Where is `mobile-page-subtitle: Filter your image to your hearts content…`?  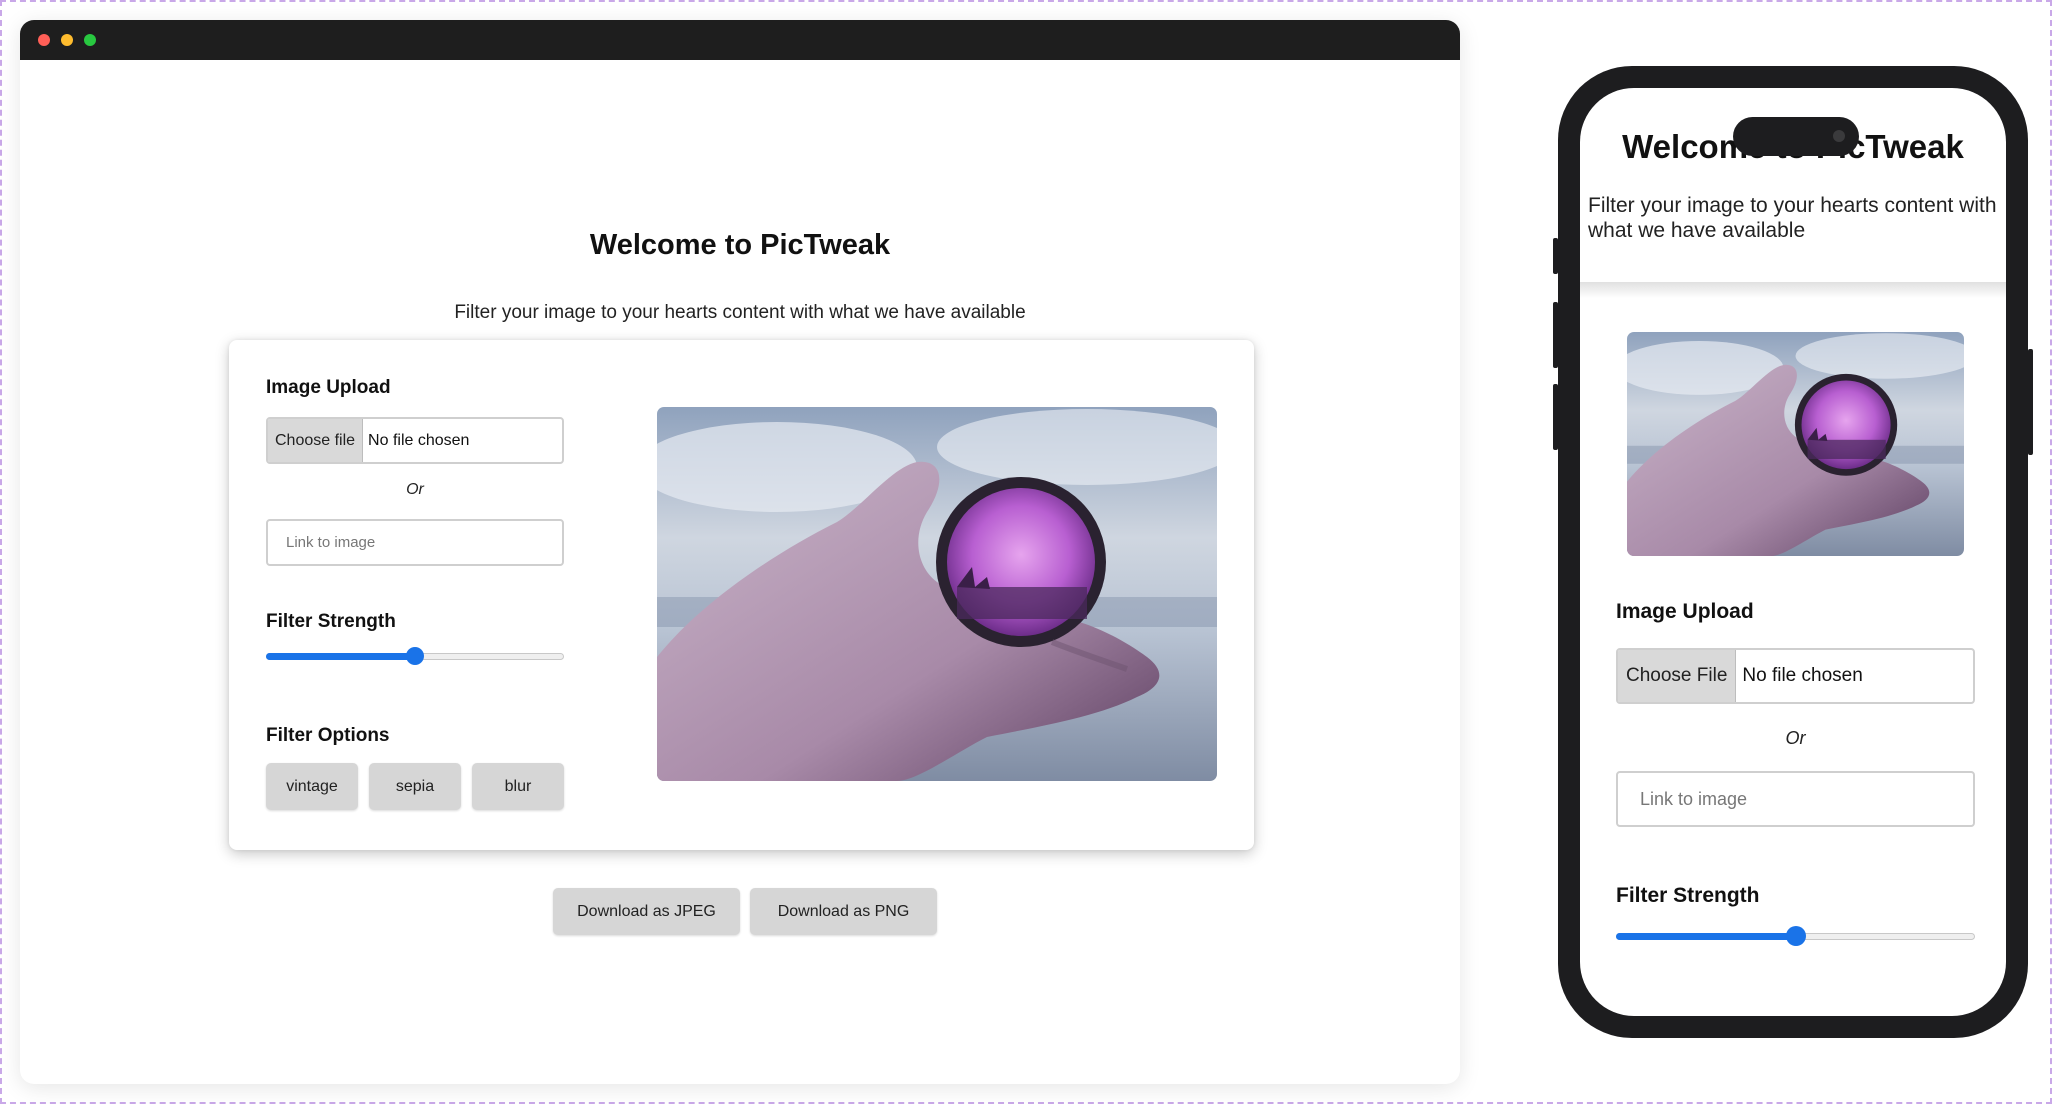 mobile-page-subtitle: Filter your image to your hearts content… is located at coordinates (1792, 218).